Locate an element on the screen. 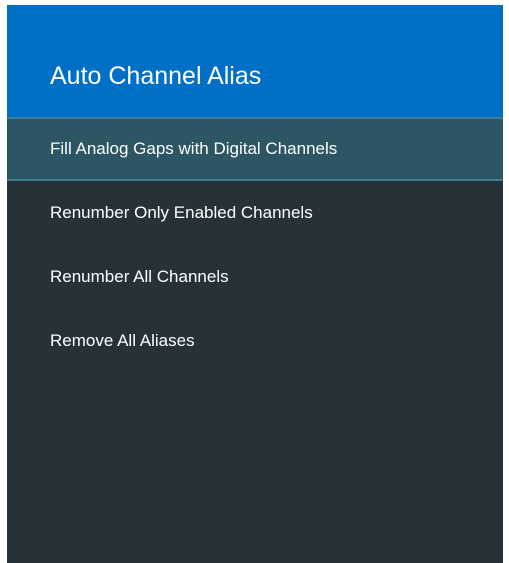 The width and height of the screenshot is (509, 563). menu-item-remove-aliases: Remove All Aliases is located at coordinates (255, 341).